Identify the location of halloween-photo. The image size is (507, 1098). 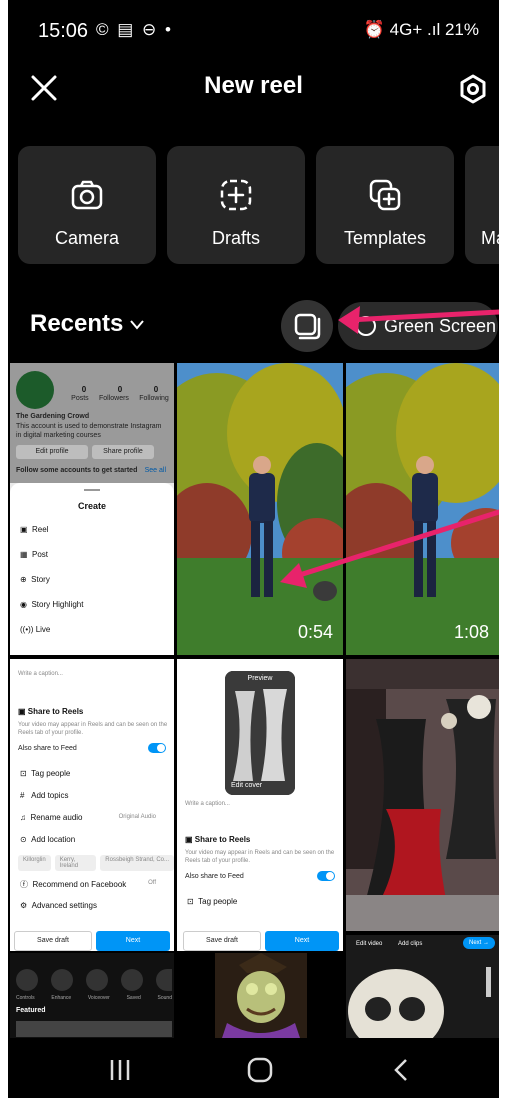
(422, 795).